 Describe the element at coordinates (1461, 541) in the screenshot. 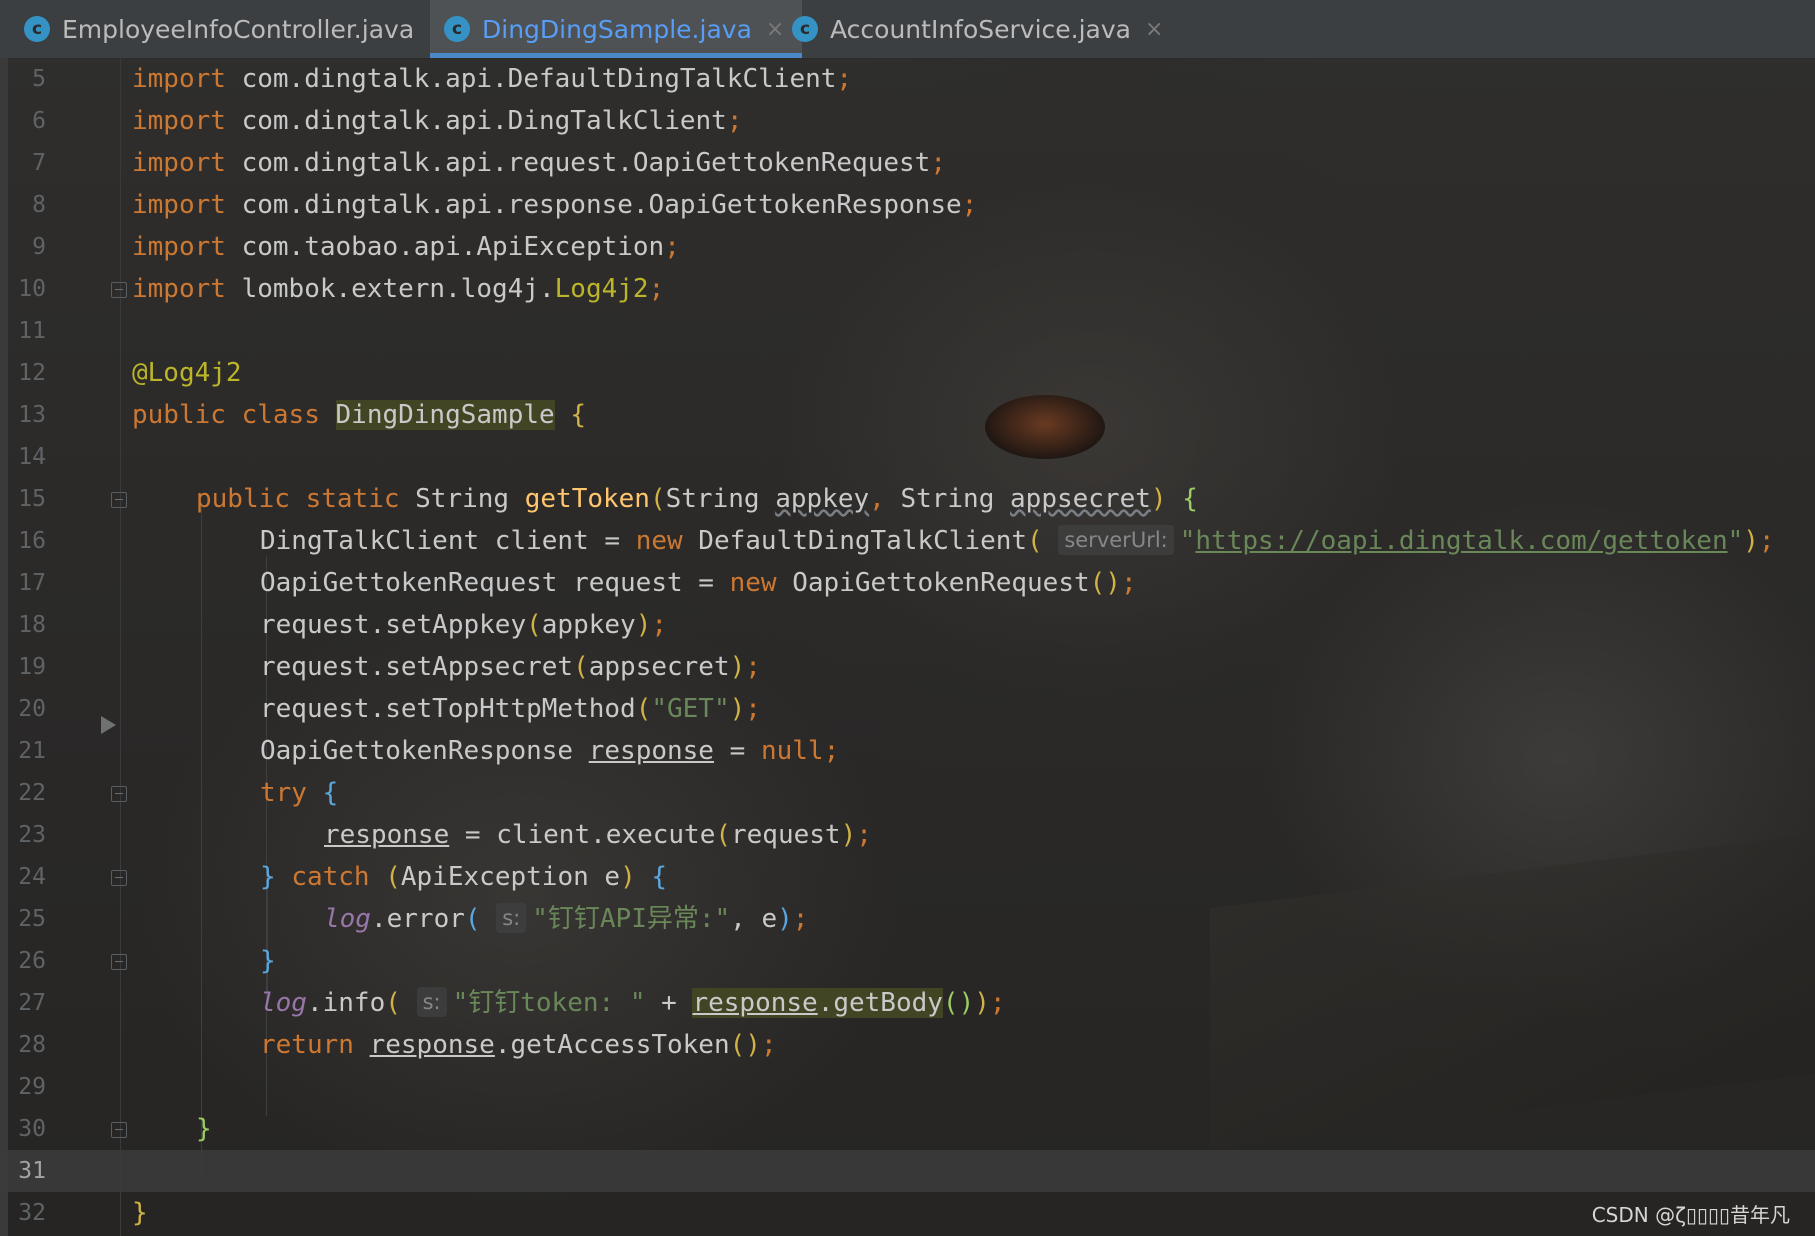

I see `url-link: https://oapi.dingtalk.com/gettoken` at that location.